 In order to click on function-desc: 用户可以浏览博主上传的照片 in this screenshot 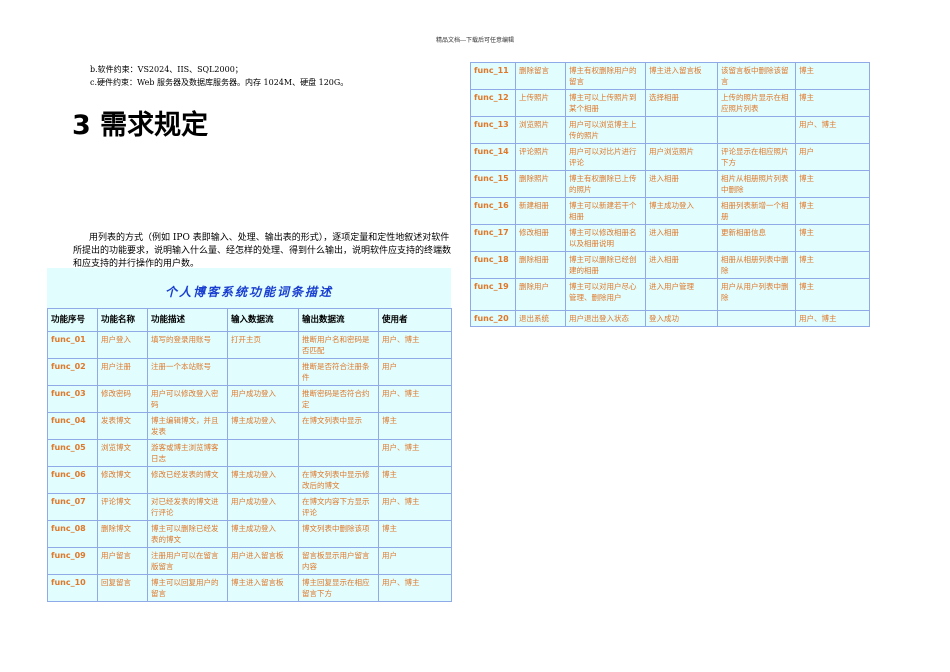, I will do `click(605, 130)`.